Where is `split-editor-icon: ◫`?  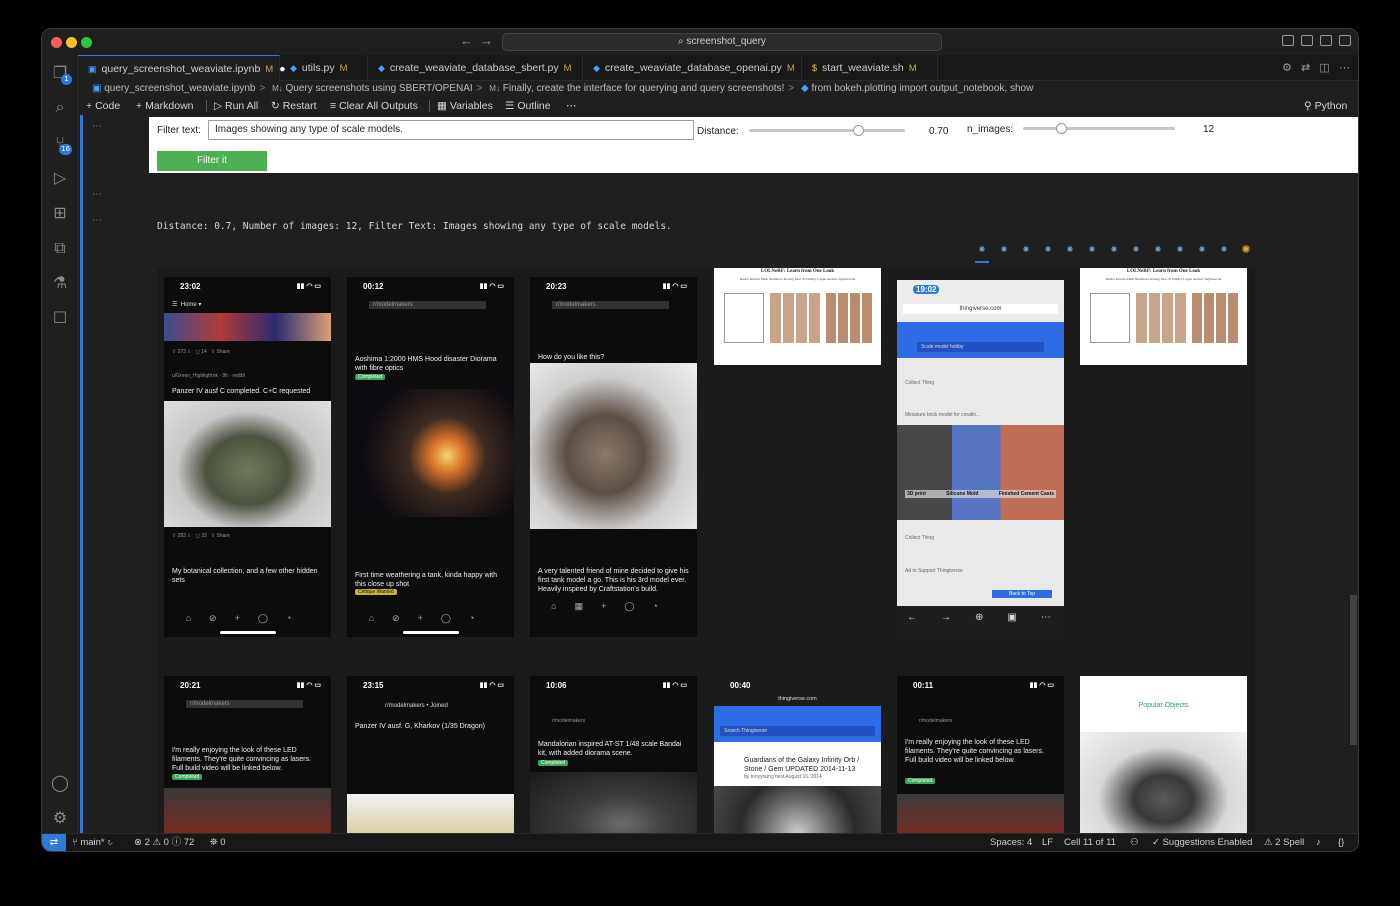
split-editor-icon: ◫ is located at coordinates (1324, 68).